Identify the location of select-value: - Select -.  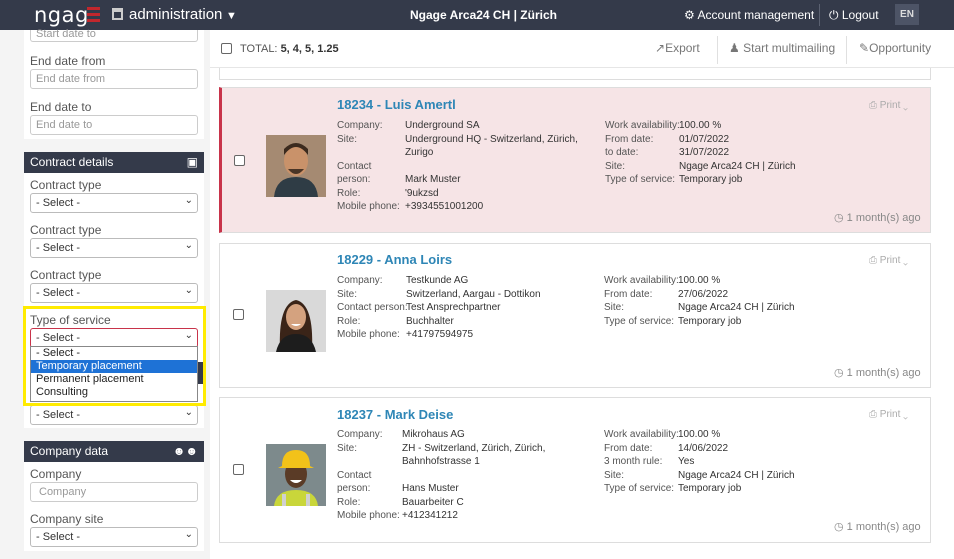
(58, 537).